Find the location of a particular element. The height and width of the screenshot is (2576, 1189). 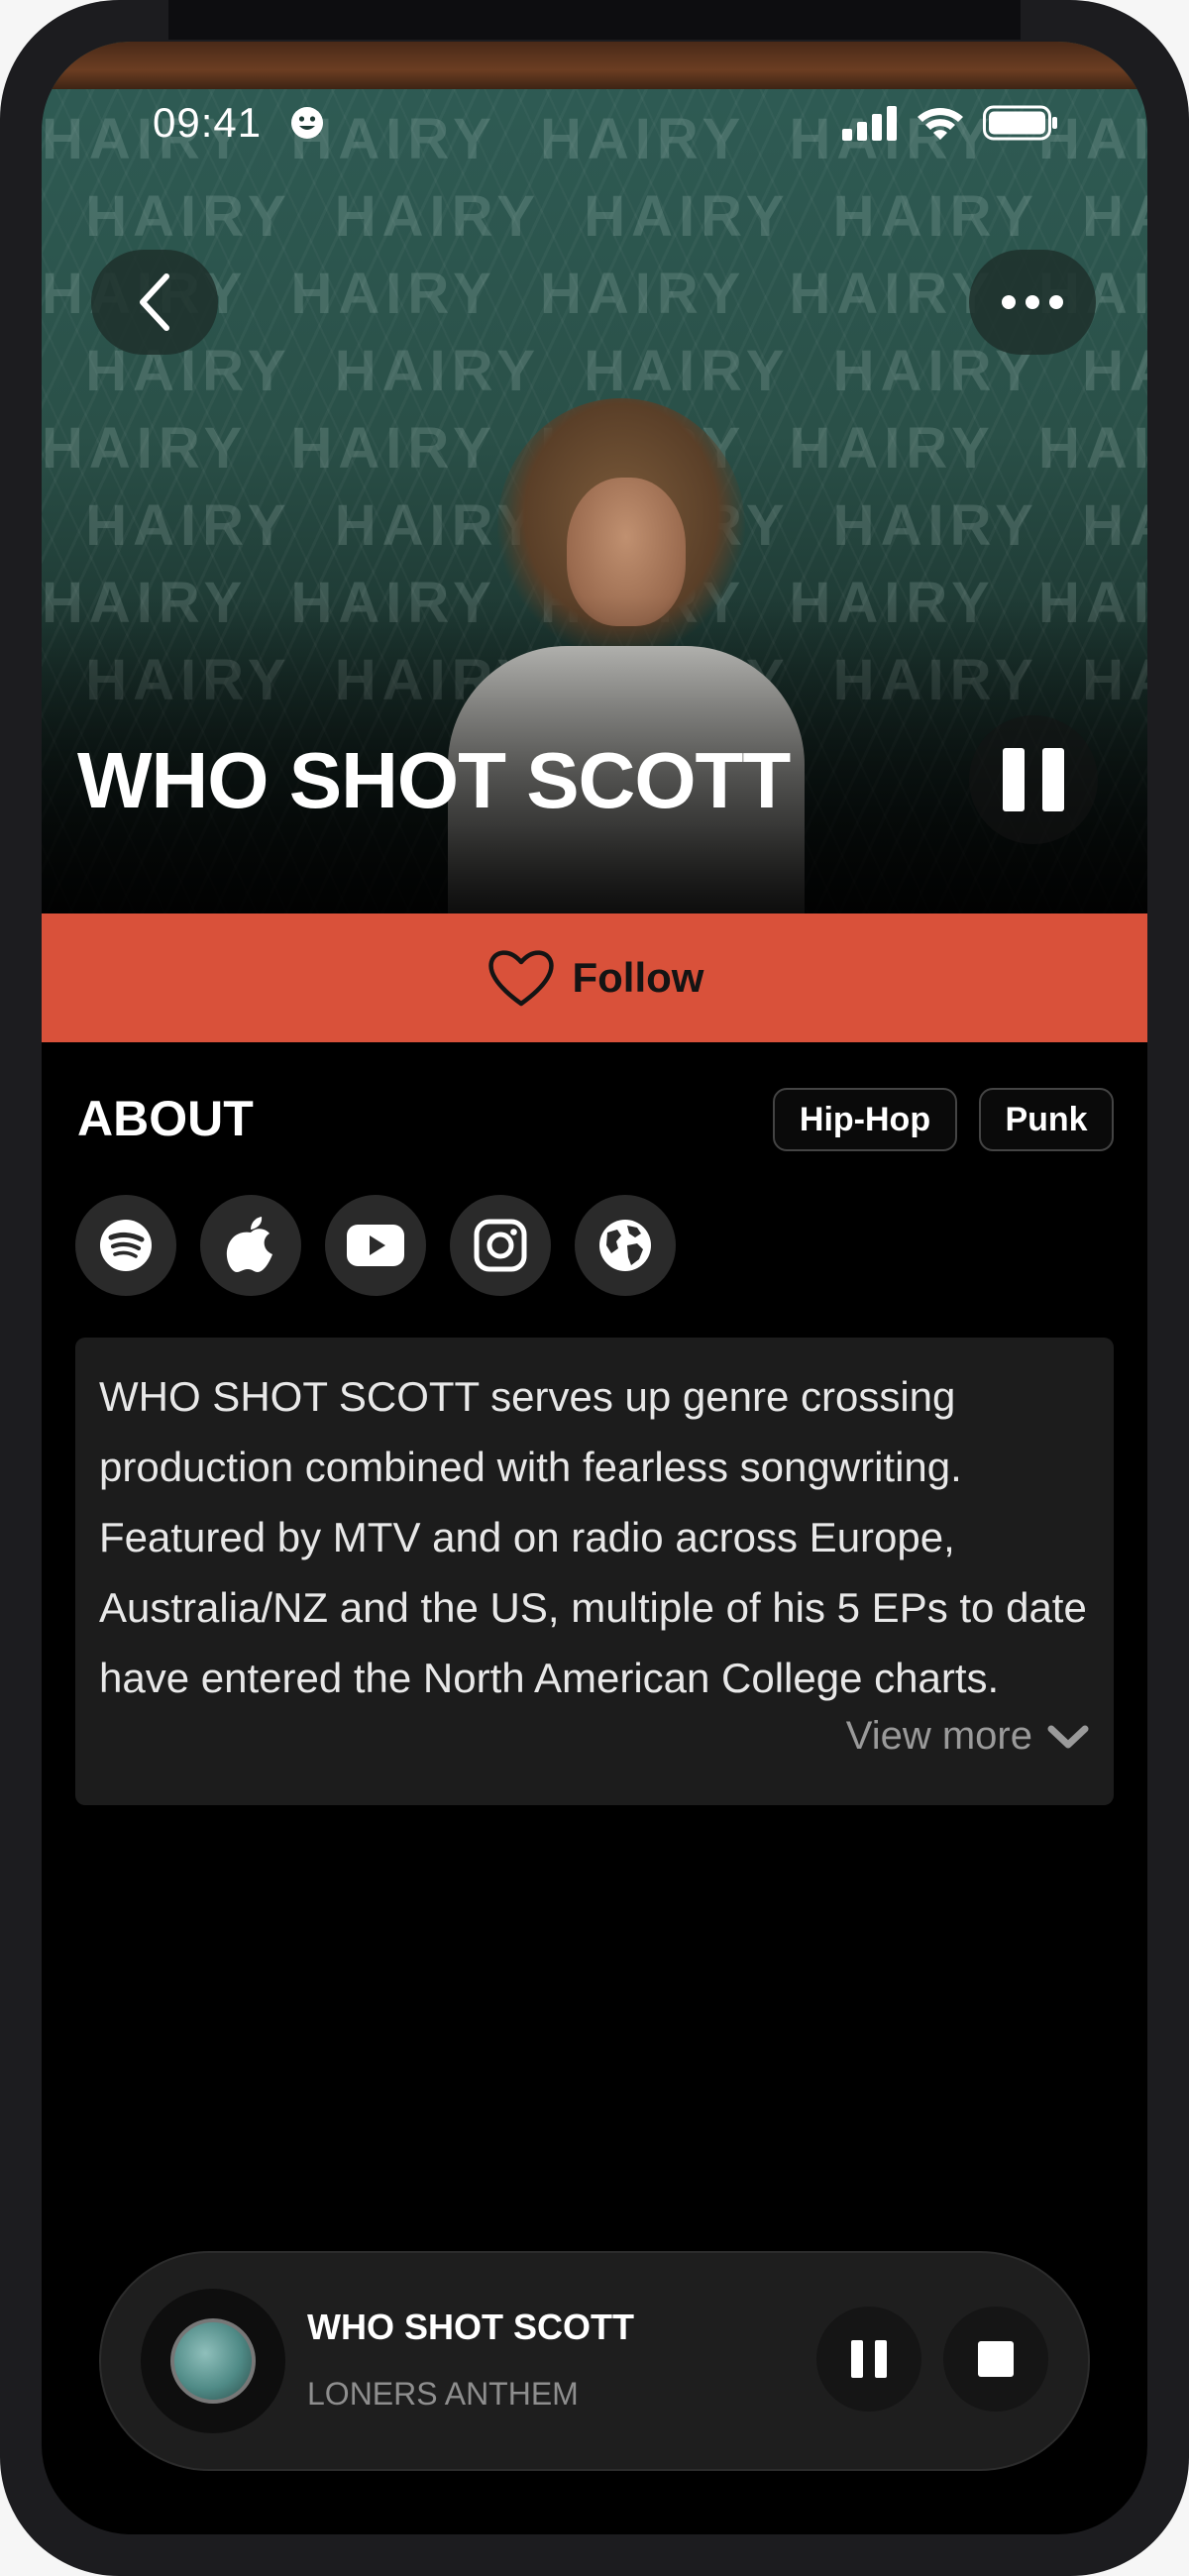

spotify-icon is located at coordinates (126, 1246).